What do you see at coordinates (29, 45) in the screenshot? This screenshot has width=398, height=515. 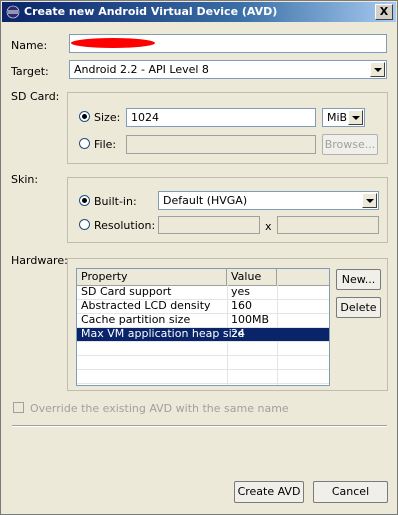 I see `name-label: Name:` at bounding box center [29, 45].